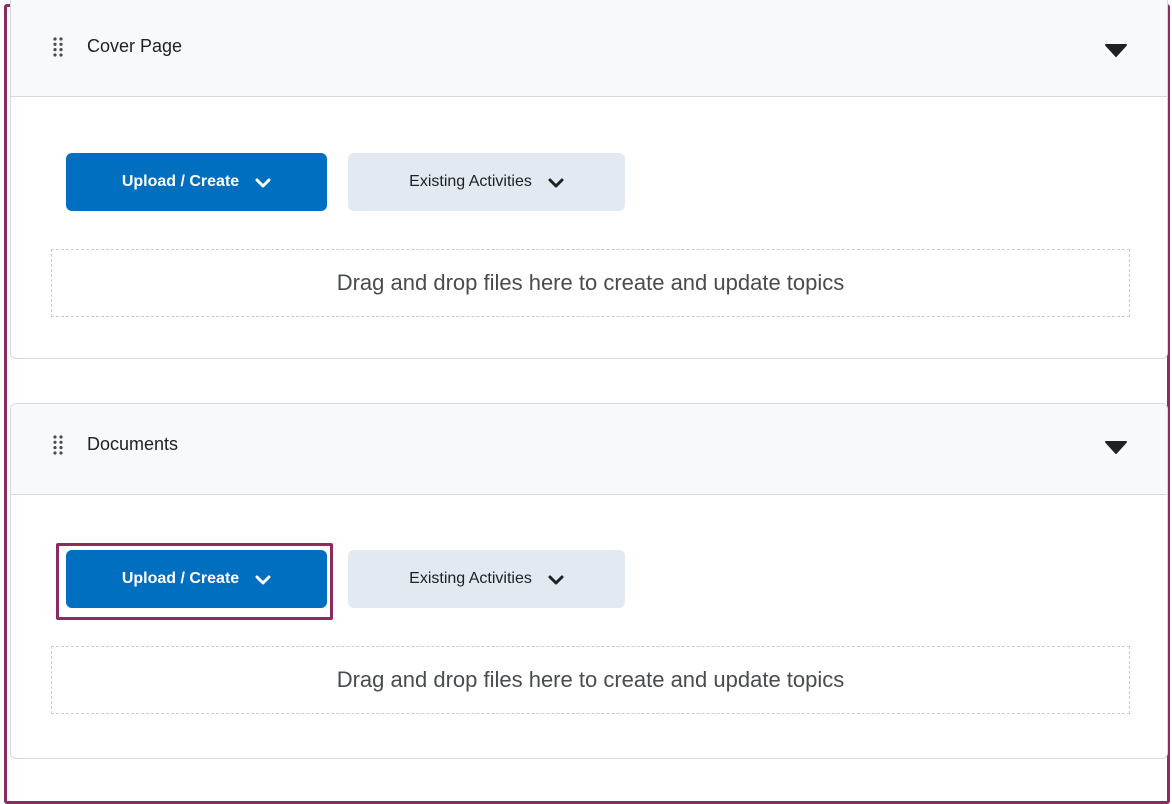 The image size is (1172, 804). I want to click on module-header: Cover Page, so click(589, 48).